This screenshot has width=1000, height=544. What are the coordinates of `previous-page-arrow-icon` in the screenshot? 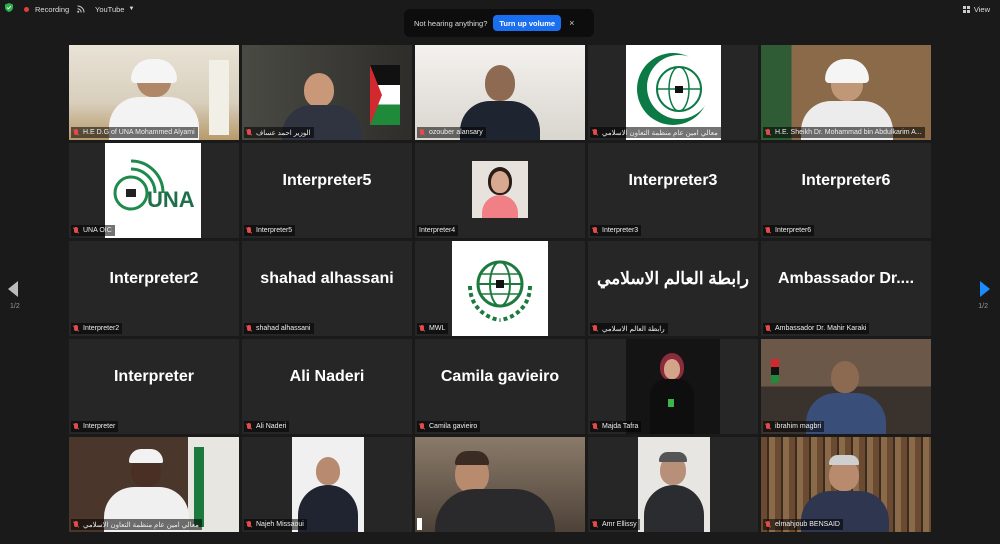 It's located at (13, 291).